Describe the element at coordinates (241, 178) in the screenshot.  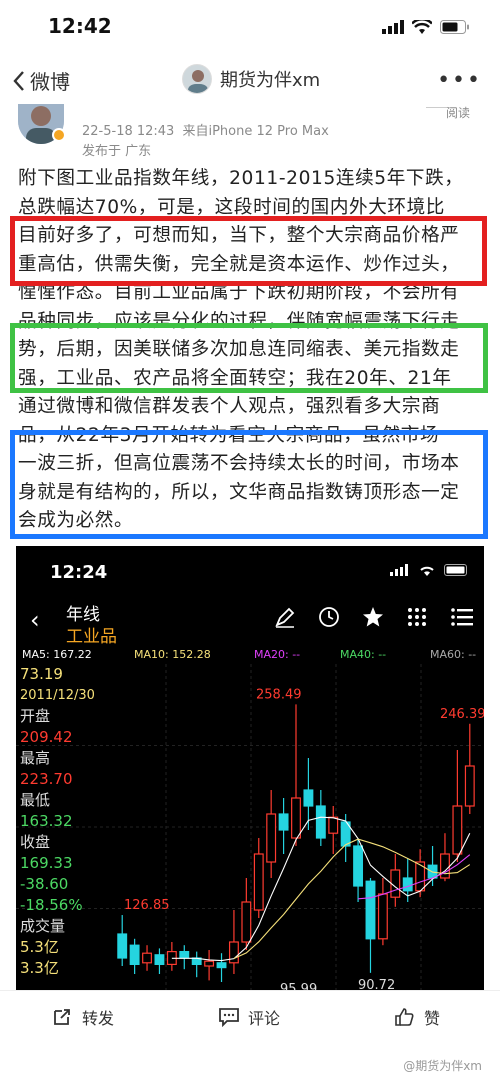
I see `post-line: 附下图工业品指数年线，2011-2015连续5年下跌，` at that location.